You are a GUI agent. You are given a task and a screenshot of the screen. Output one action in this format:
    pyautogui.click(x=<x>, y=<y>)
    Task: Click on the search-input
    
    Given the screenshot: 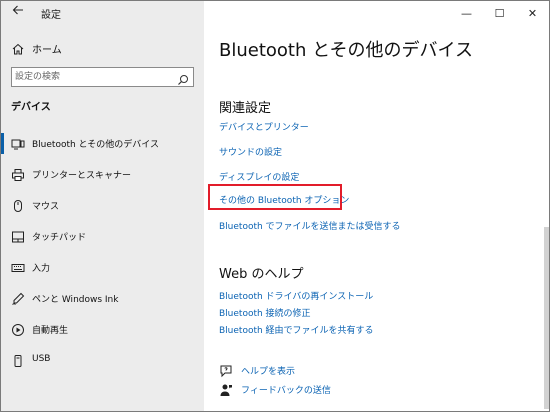 What is the action you would take?
    pyautogui.click(x=94, y=77)
    